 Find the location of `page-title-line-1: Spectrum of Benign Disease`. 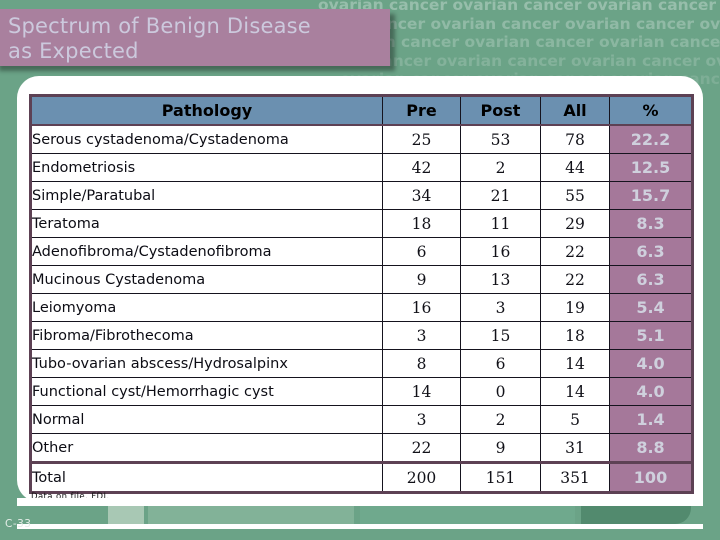

page-title-line-1: Spectrum of Benign Disease is located at coordinates (159, 26).